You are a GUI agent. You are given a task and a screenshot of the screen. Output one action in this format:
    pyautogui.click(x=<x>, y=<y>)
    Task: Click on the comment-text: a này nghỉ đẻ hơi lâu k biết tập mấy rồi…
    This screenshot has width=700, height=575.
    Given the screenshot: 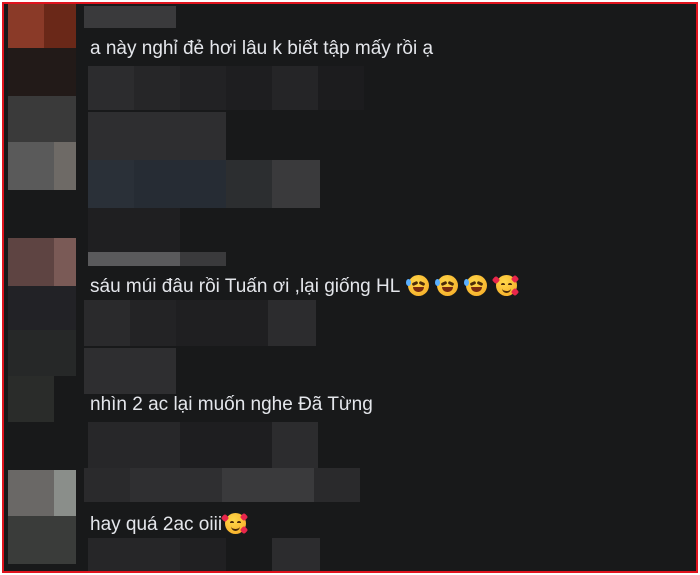 What is the action you would take?
    pyautogui.click(x=261, y=49)
    